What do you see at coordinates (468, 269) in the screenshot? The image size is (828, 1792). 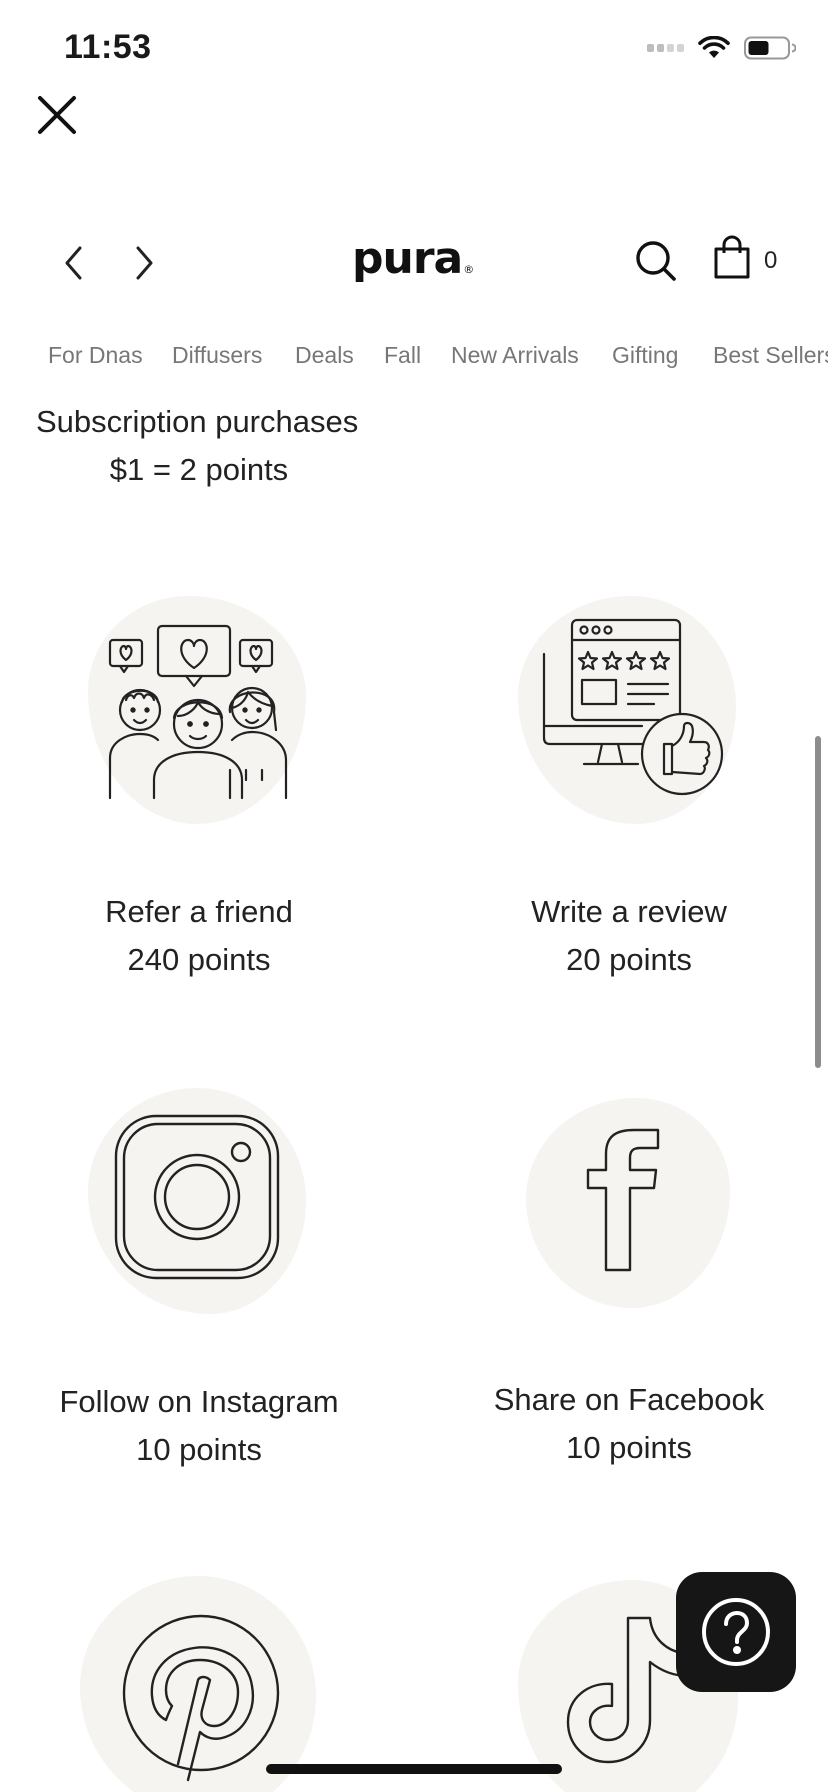 I see `logo-registered-mark: ®` at bounding box center [468, 269].